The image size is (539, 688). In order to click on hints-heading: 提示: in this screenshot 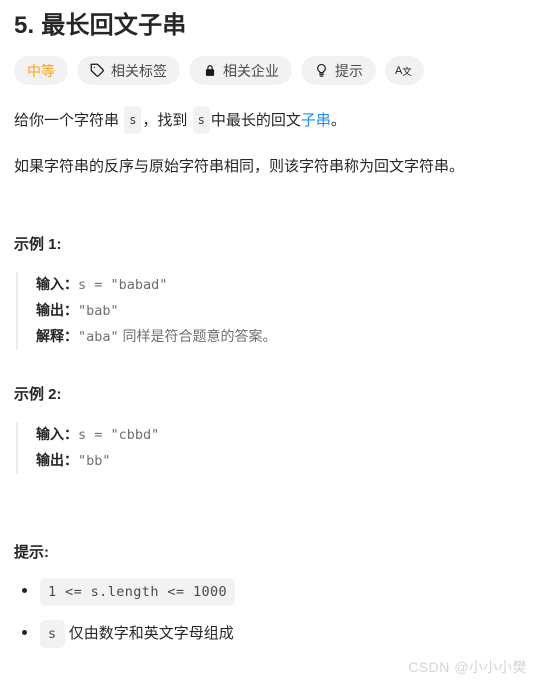, I will do `click(31, 552)`.